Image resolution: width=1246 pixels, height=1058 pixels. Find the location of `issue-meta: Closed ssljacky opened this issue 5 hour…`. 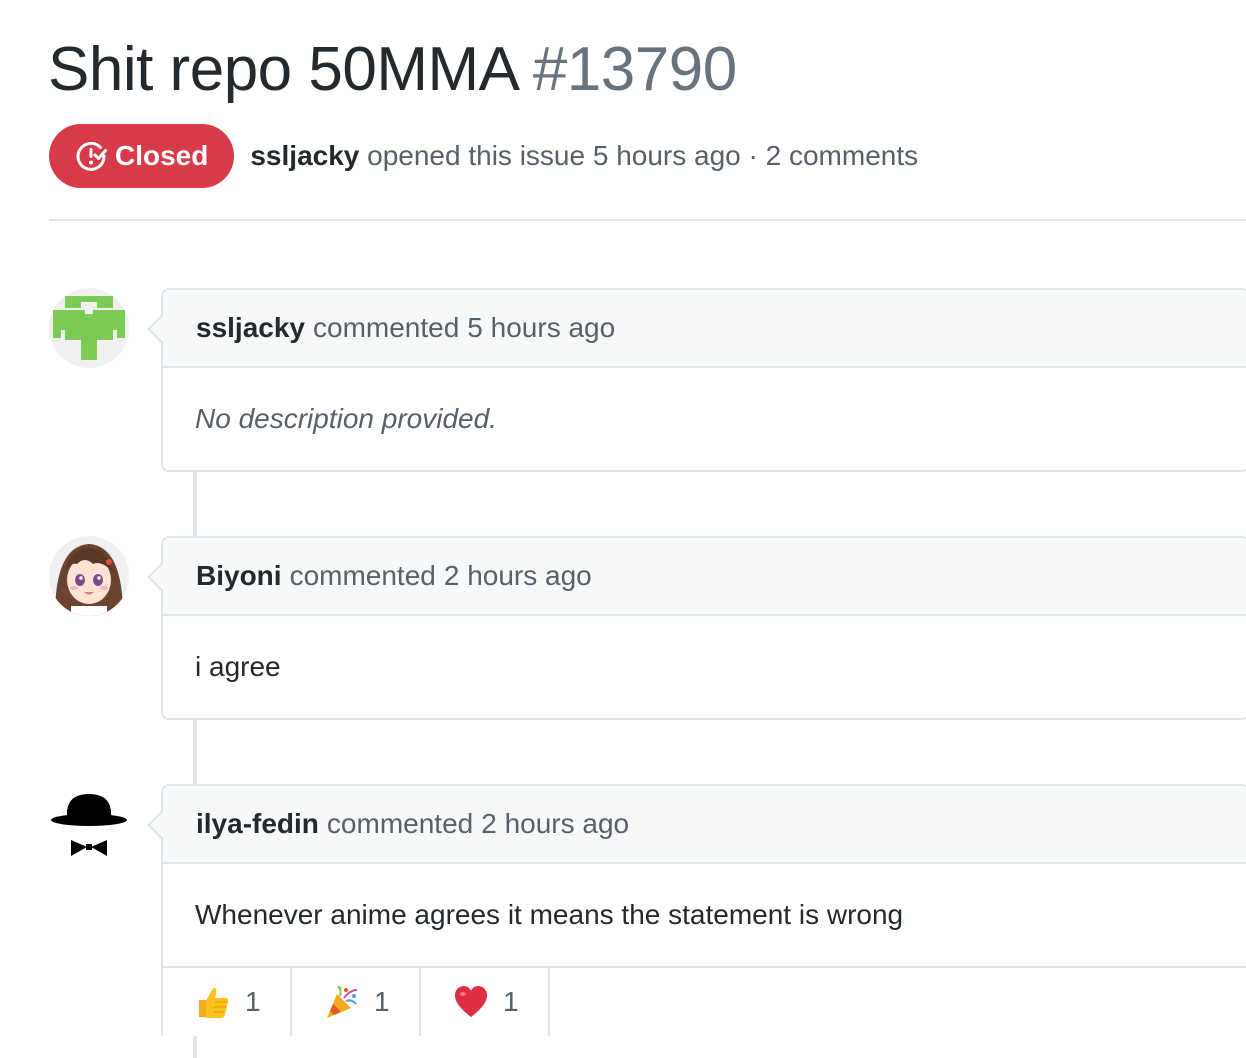

issue-meta: Closed ssljacky opened this issue 5 hour… is located at coordinates (483, 156).